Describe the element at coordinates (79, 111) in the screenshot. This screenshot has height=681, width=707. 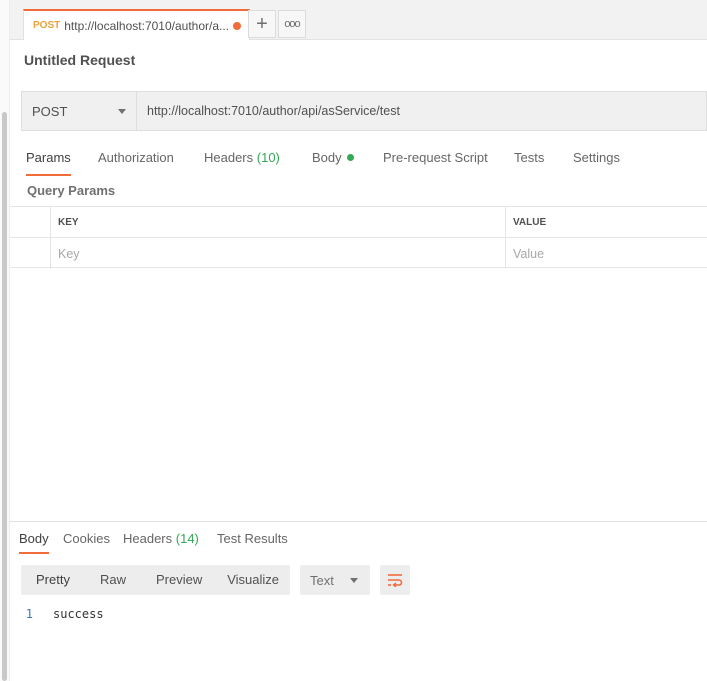
I see `method-select: POST` at that location.